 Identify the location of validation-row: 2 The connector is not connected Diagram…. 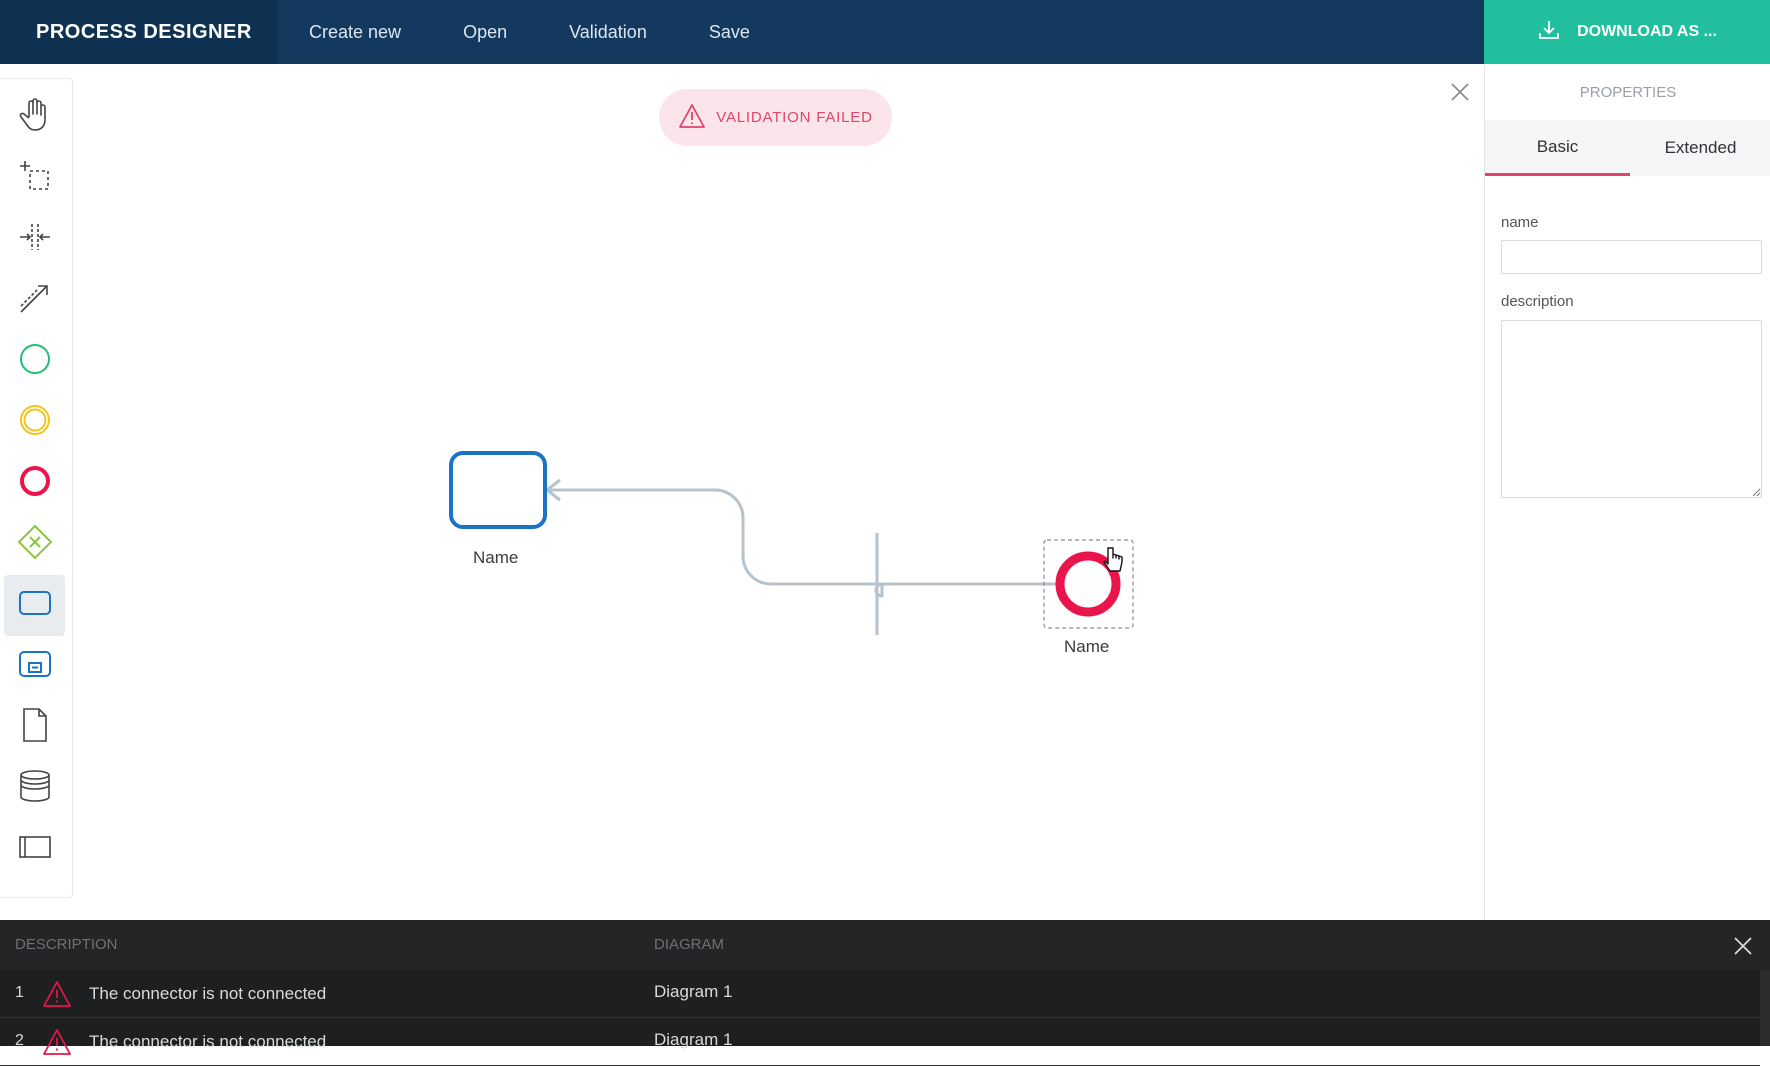
(880, 1042).